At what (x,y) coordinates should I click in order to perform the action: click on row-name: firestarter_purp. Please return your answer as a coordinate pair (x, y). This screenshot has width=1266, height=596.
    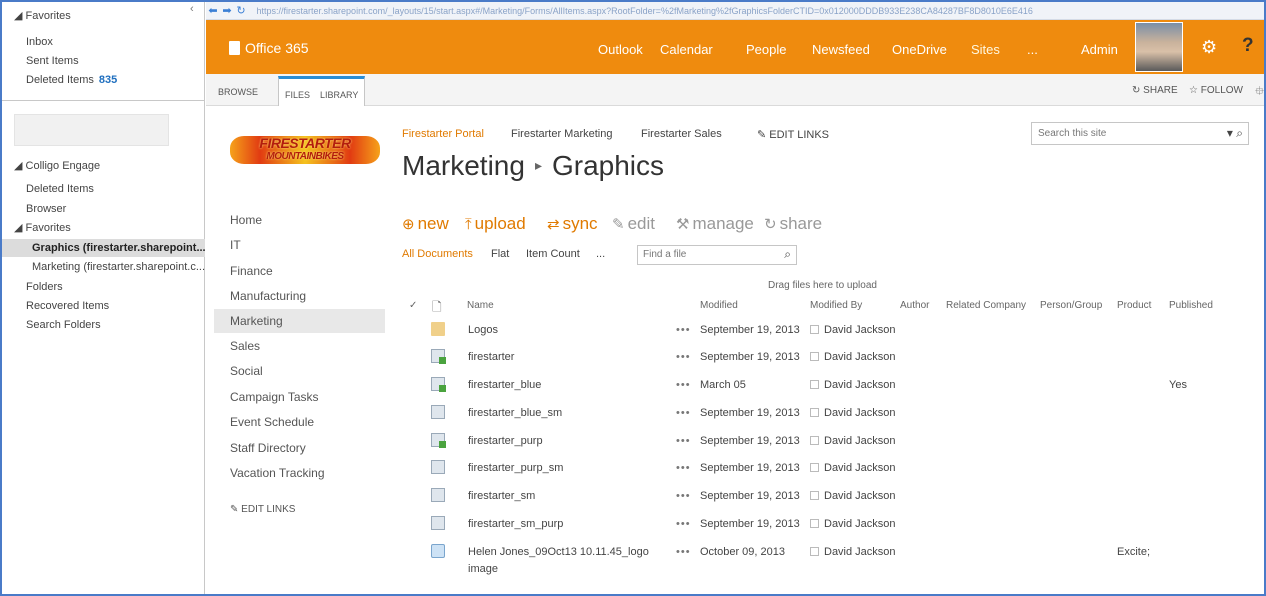
    Looking at the image, I should click on (505, 441).